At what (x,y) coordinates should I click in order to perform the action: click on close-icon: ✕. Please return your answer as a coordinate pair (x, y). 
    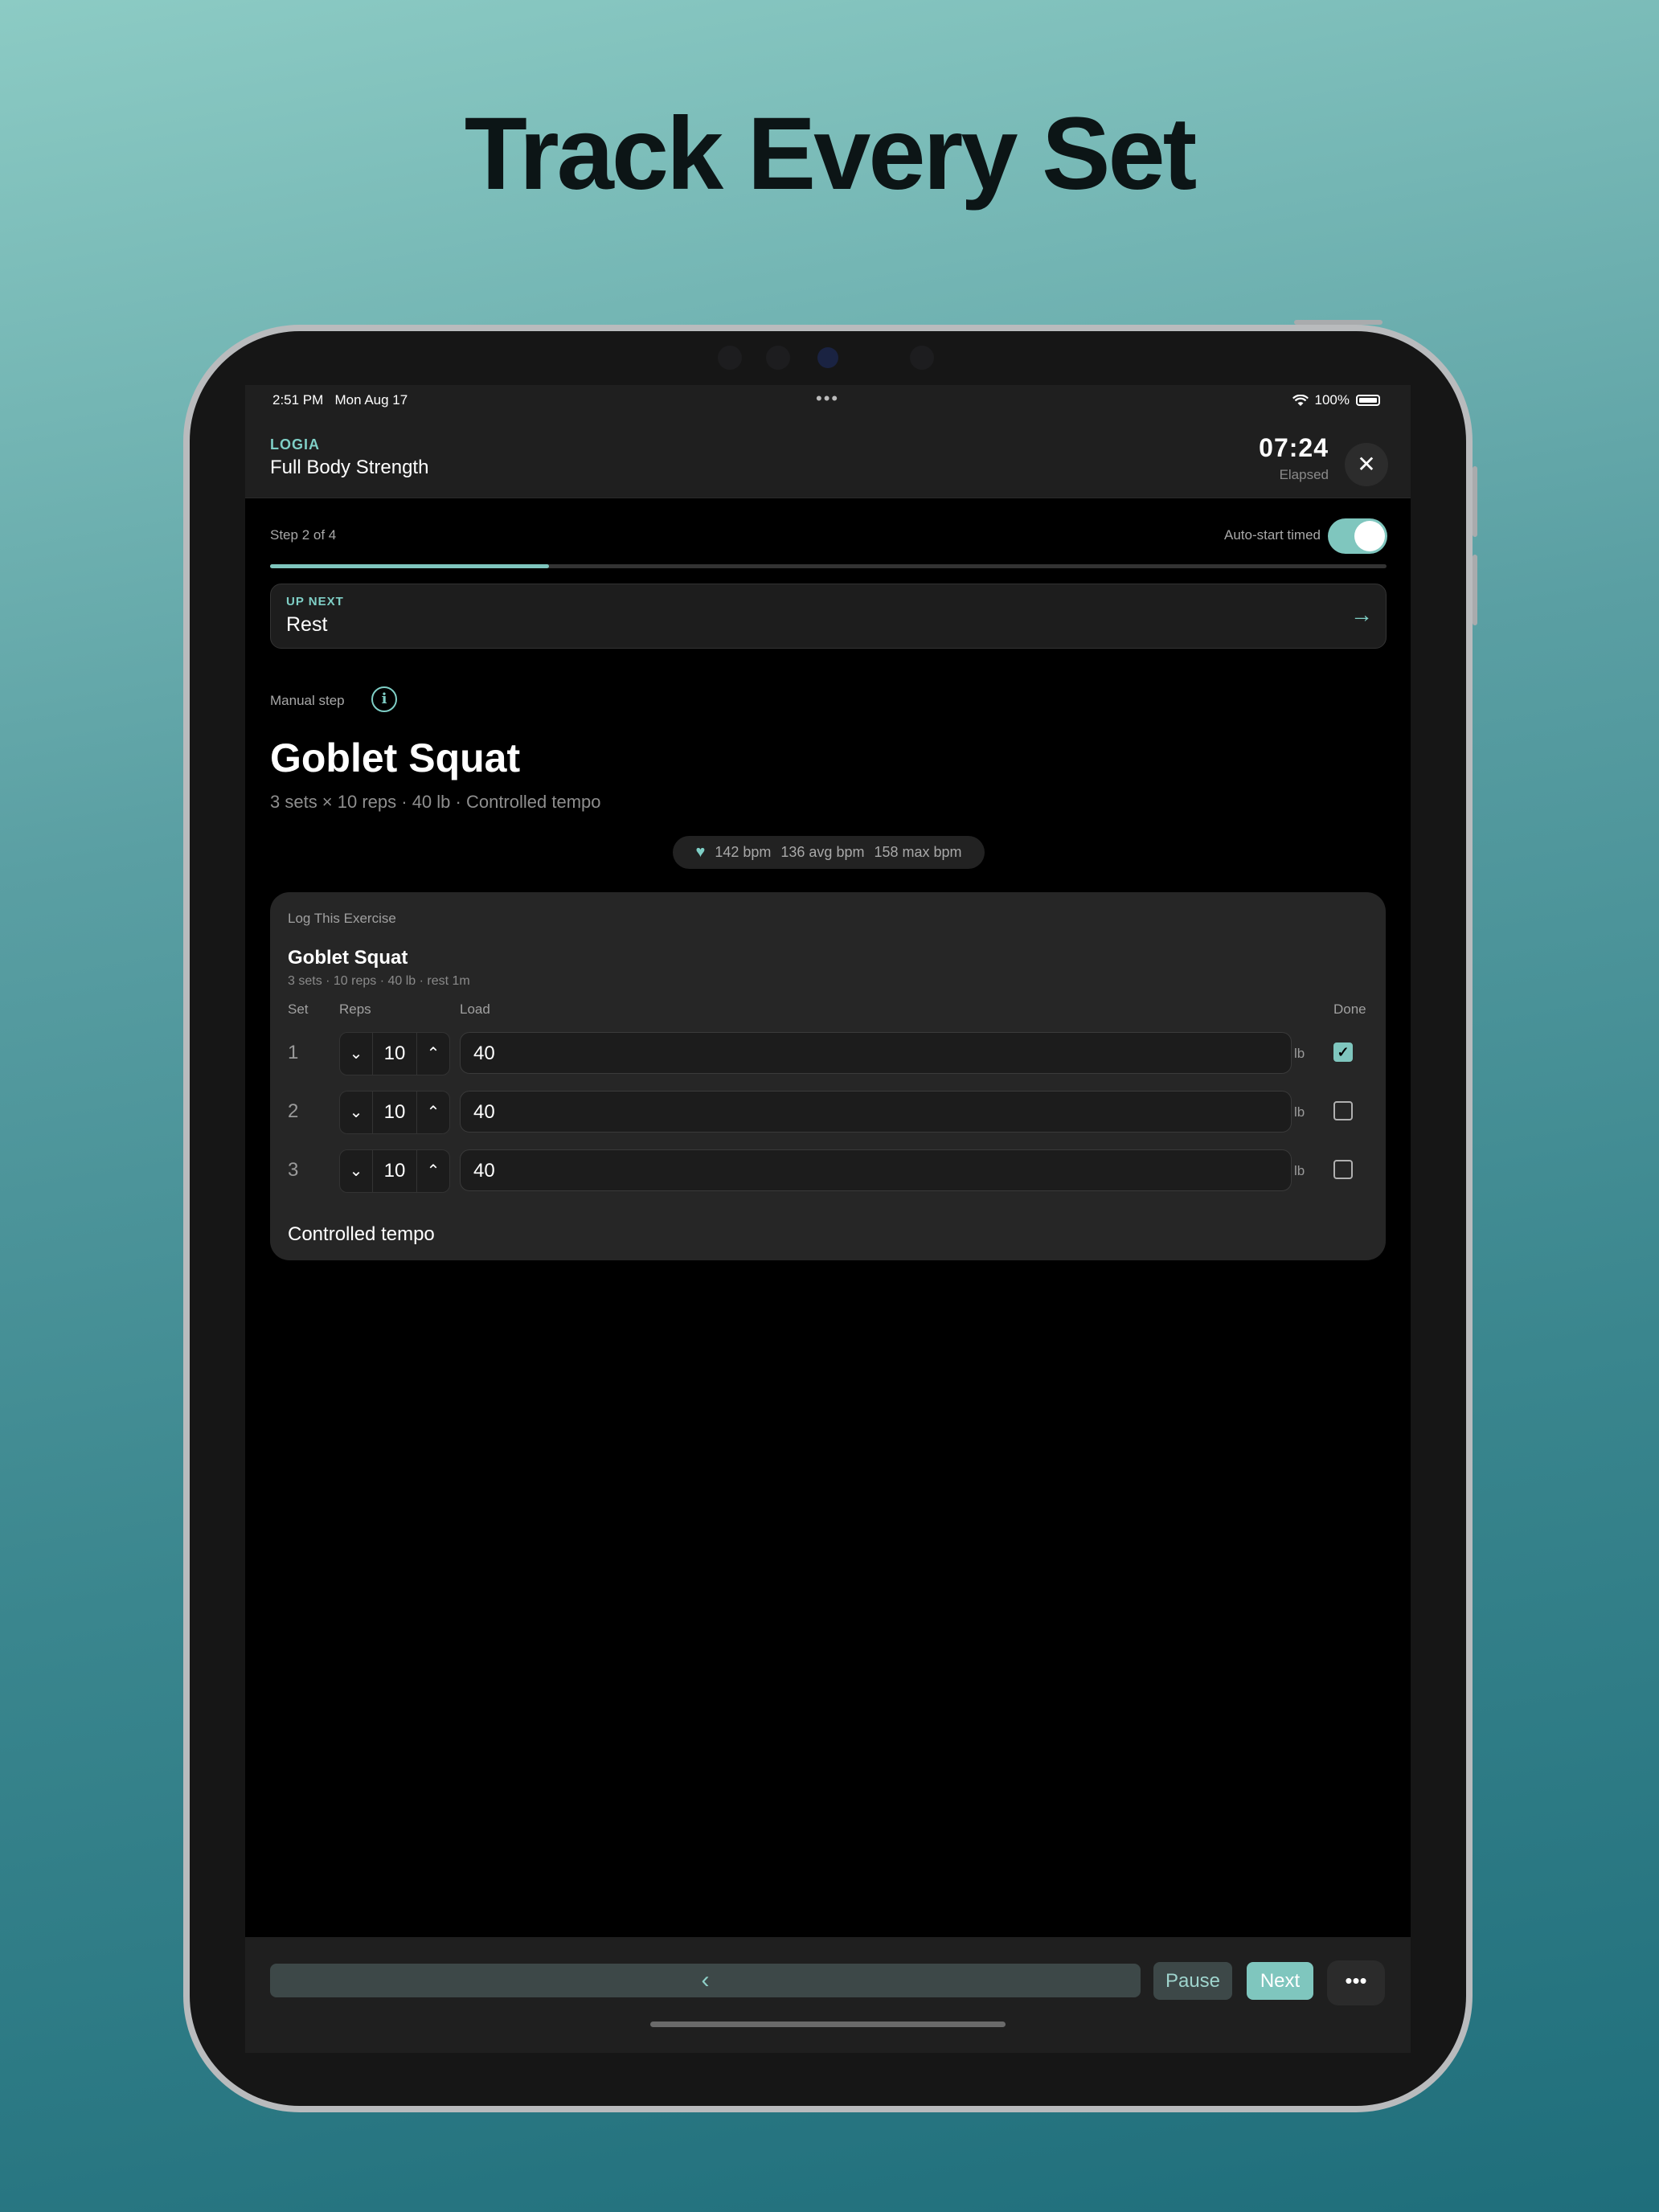
    Looking at the image, I should click on (1366, 464).